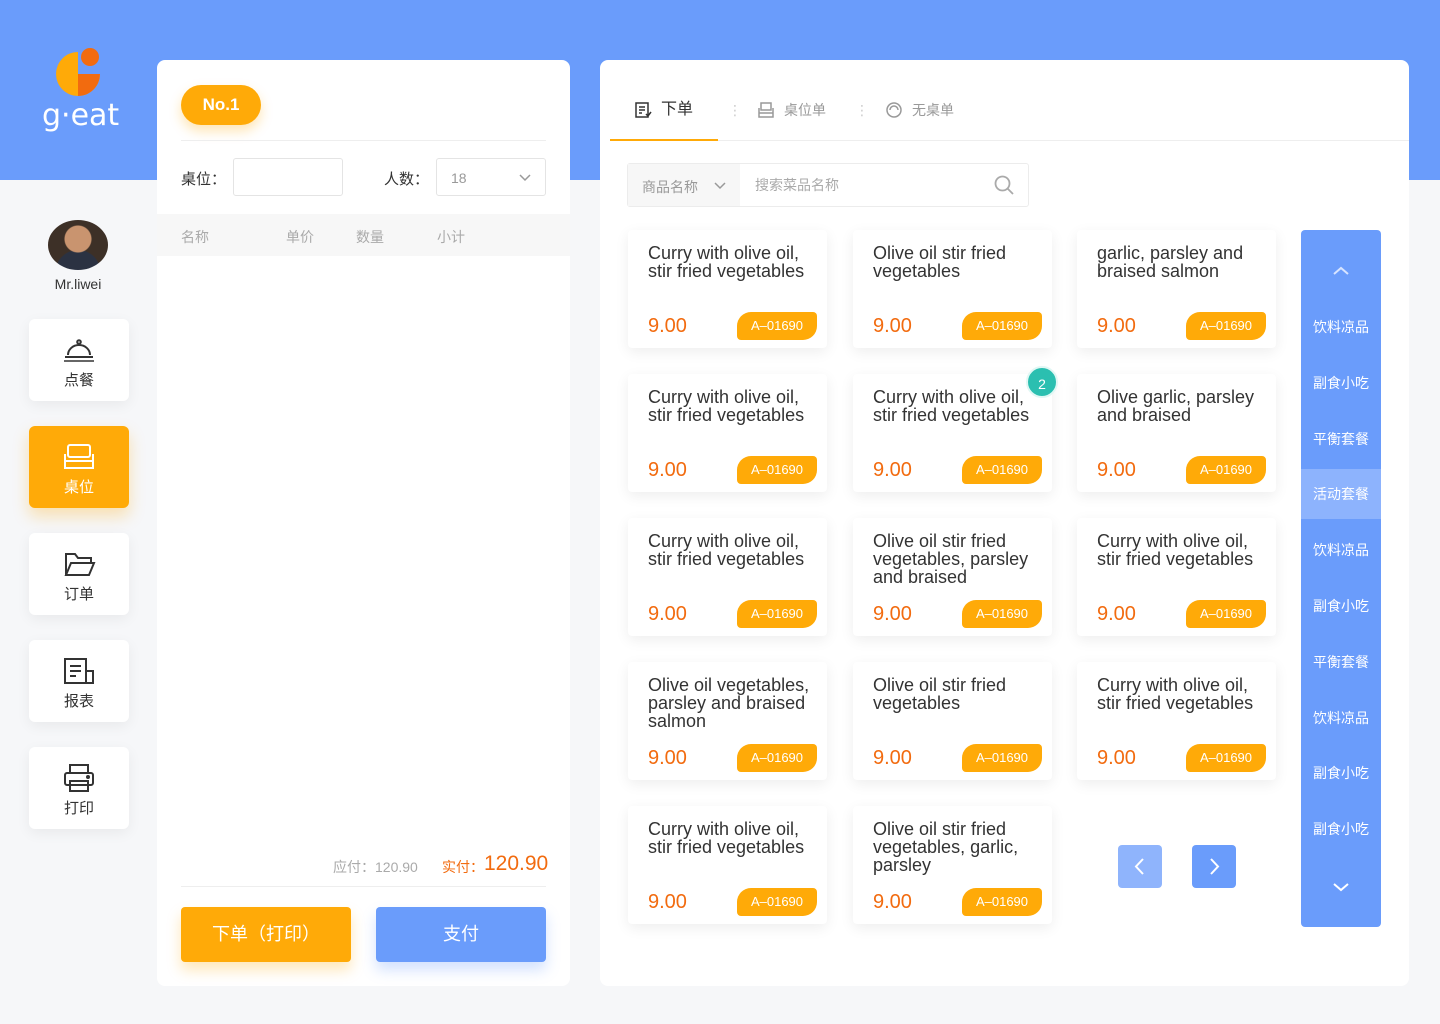 This screenshot has width=1440, height=1024. What do you see at coordinates (461, 934) in the screenshot?
I see `pay-button: 支付` at bounding box center [461, 934].